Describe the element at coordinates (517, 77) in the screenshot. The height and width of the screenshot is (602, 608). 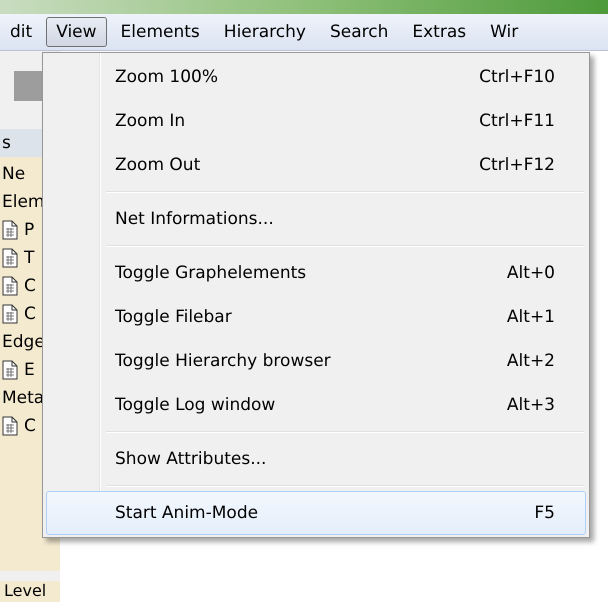
I see `shortcut-text: Ctrl+F10` at that location.